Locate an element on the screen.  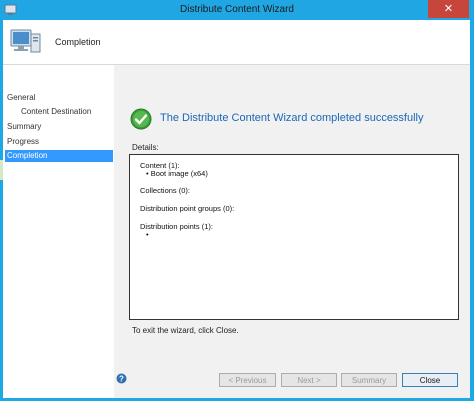
close-icon: ✕ is located at coordinates (448, 9).